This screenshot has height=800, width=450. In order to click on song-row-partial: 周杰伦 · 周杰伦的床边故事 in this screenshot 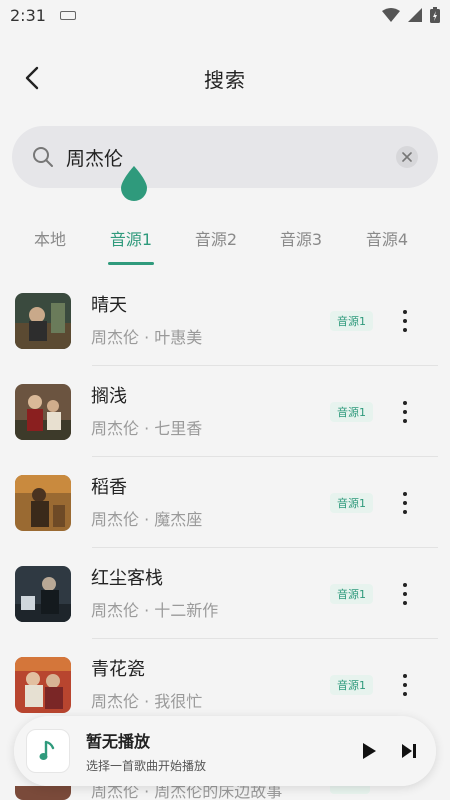, I will do `click(225, 793)`.